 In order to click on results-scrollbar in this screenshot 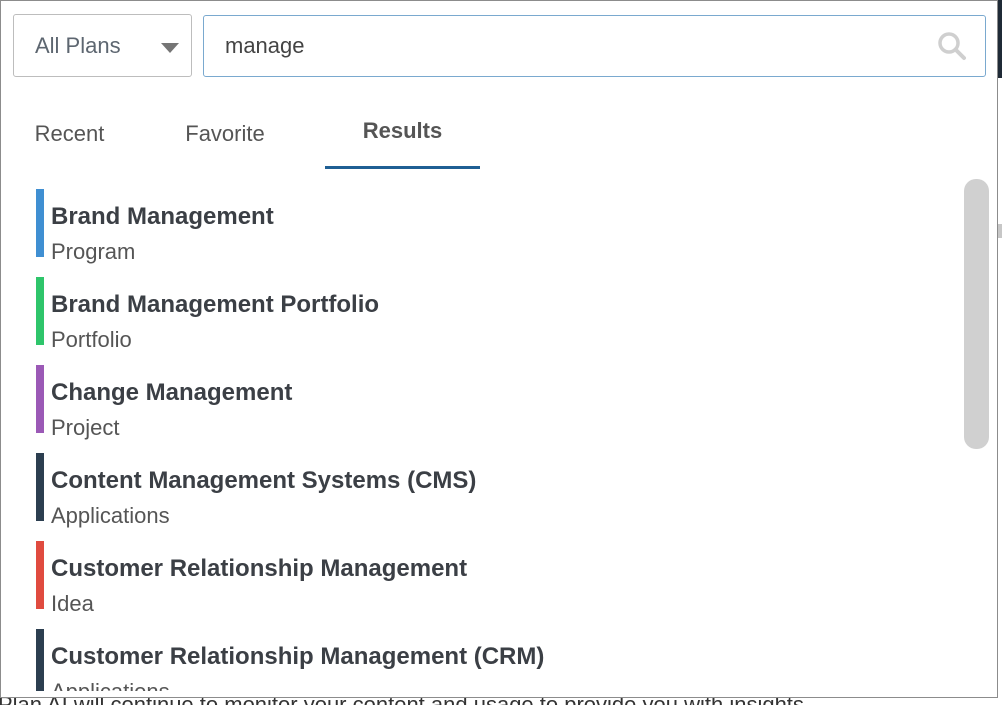, I will do `click(976, 314)`.